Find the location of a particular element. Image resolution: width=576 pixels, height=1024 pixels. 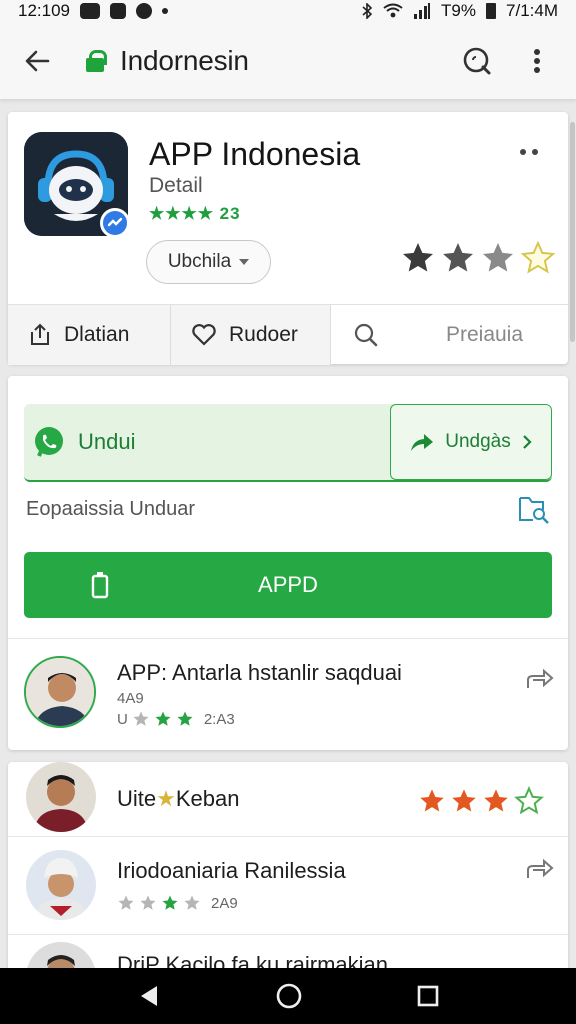

tab-share-label: Dlatian is located at coordinates (97, 334).